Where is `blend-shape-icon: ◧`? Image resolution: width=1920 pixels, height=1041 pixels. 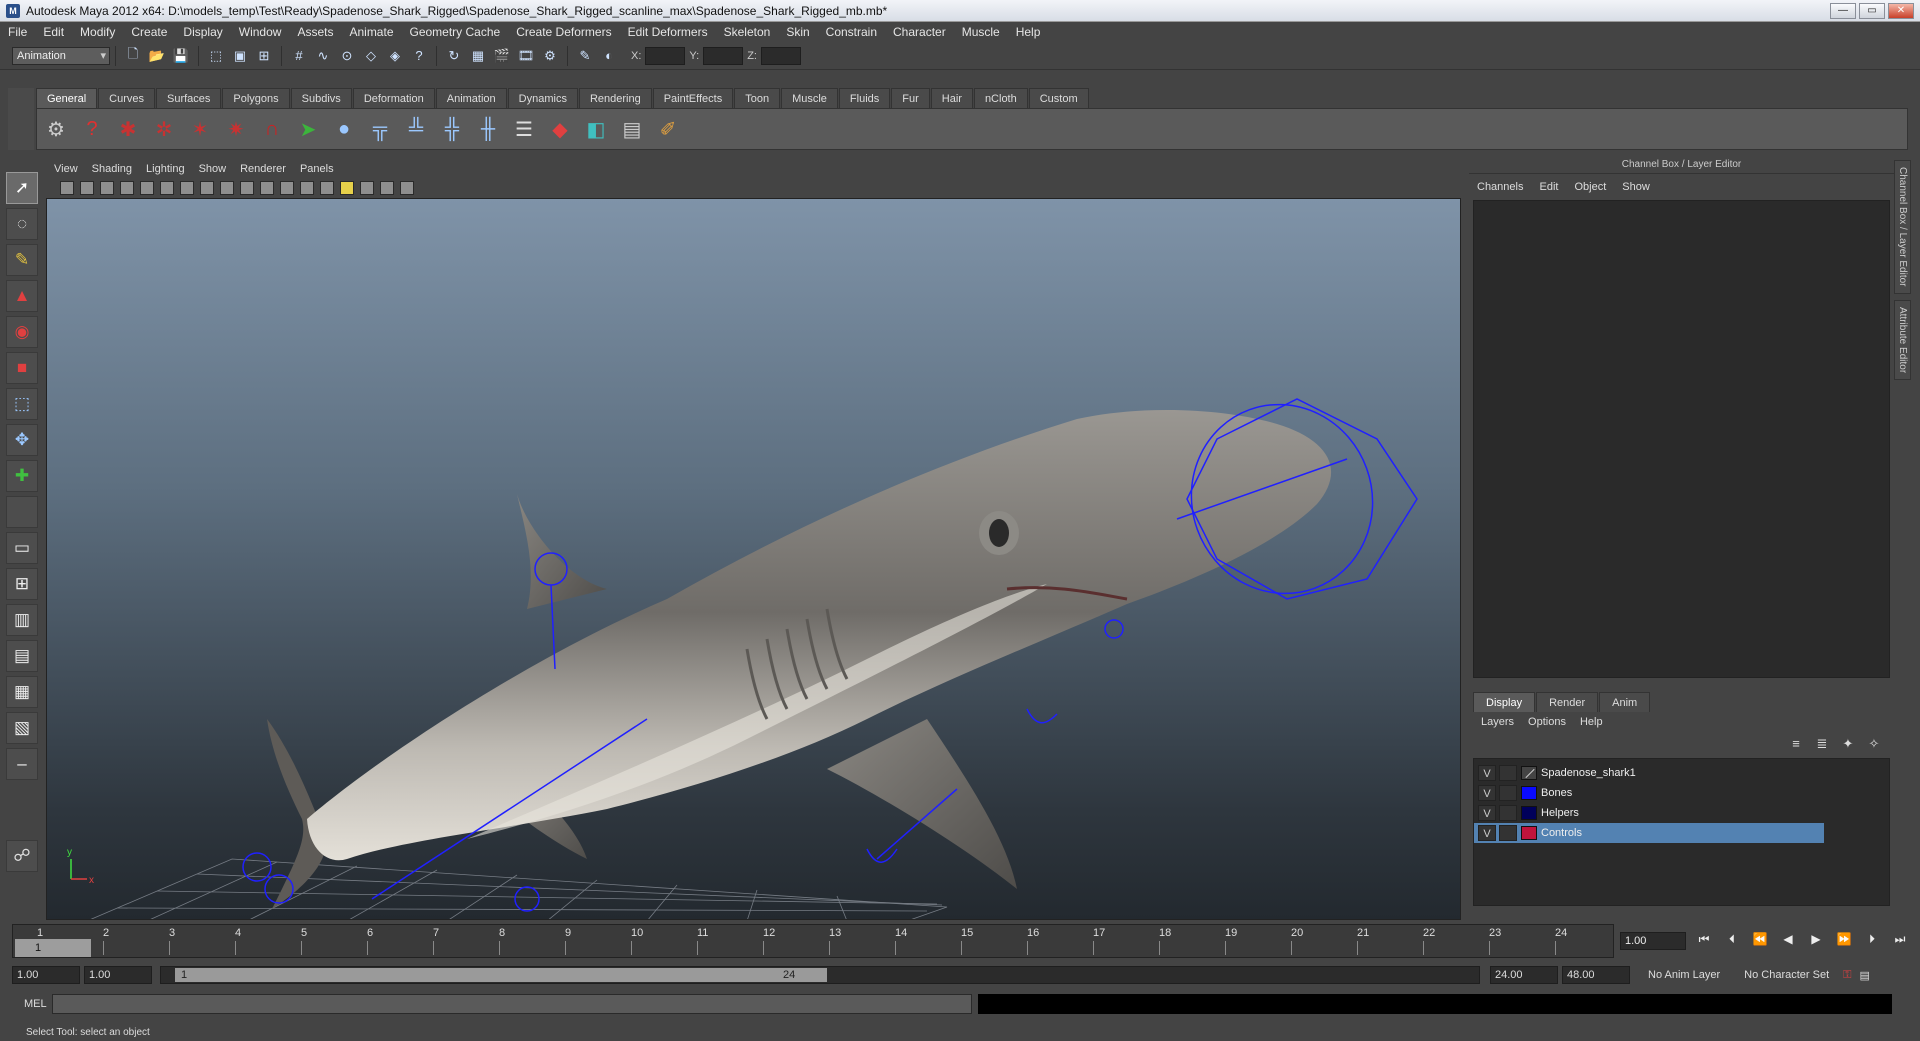
blend-shape-icon: ◧ is located at coordinates (596, 129).